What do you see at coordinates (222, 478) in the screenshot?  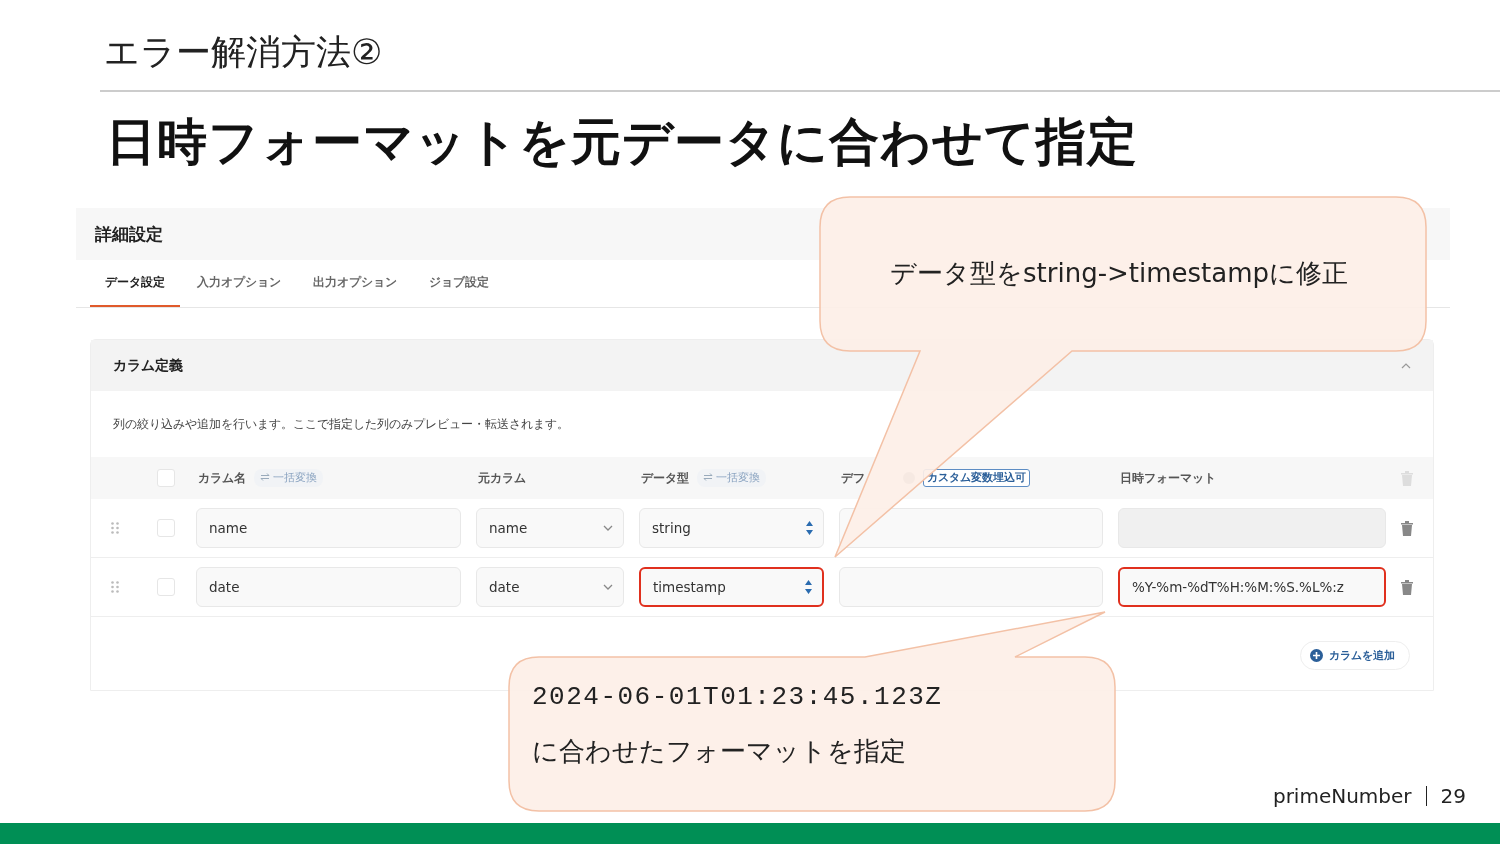 I see `column-header: カラム名` at bounding box center [222, 478].